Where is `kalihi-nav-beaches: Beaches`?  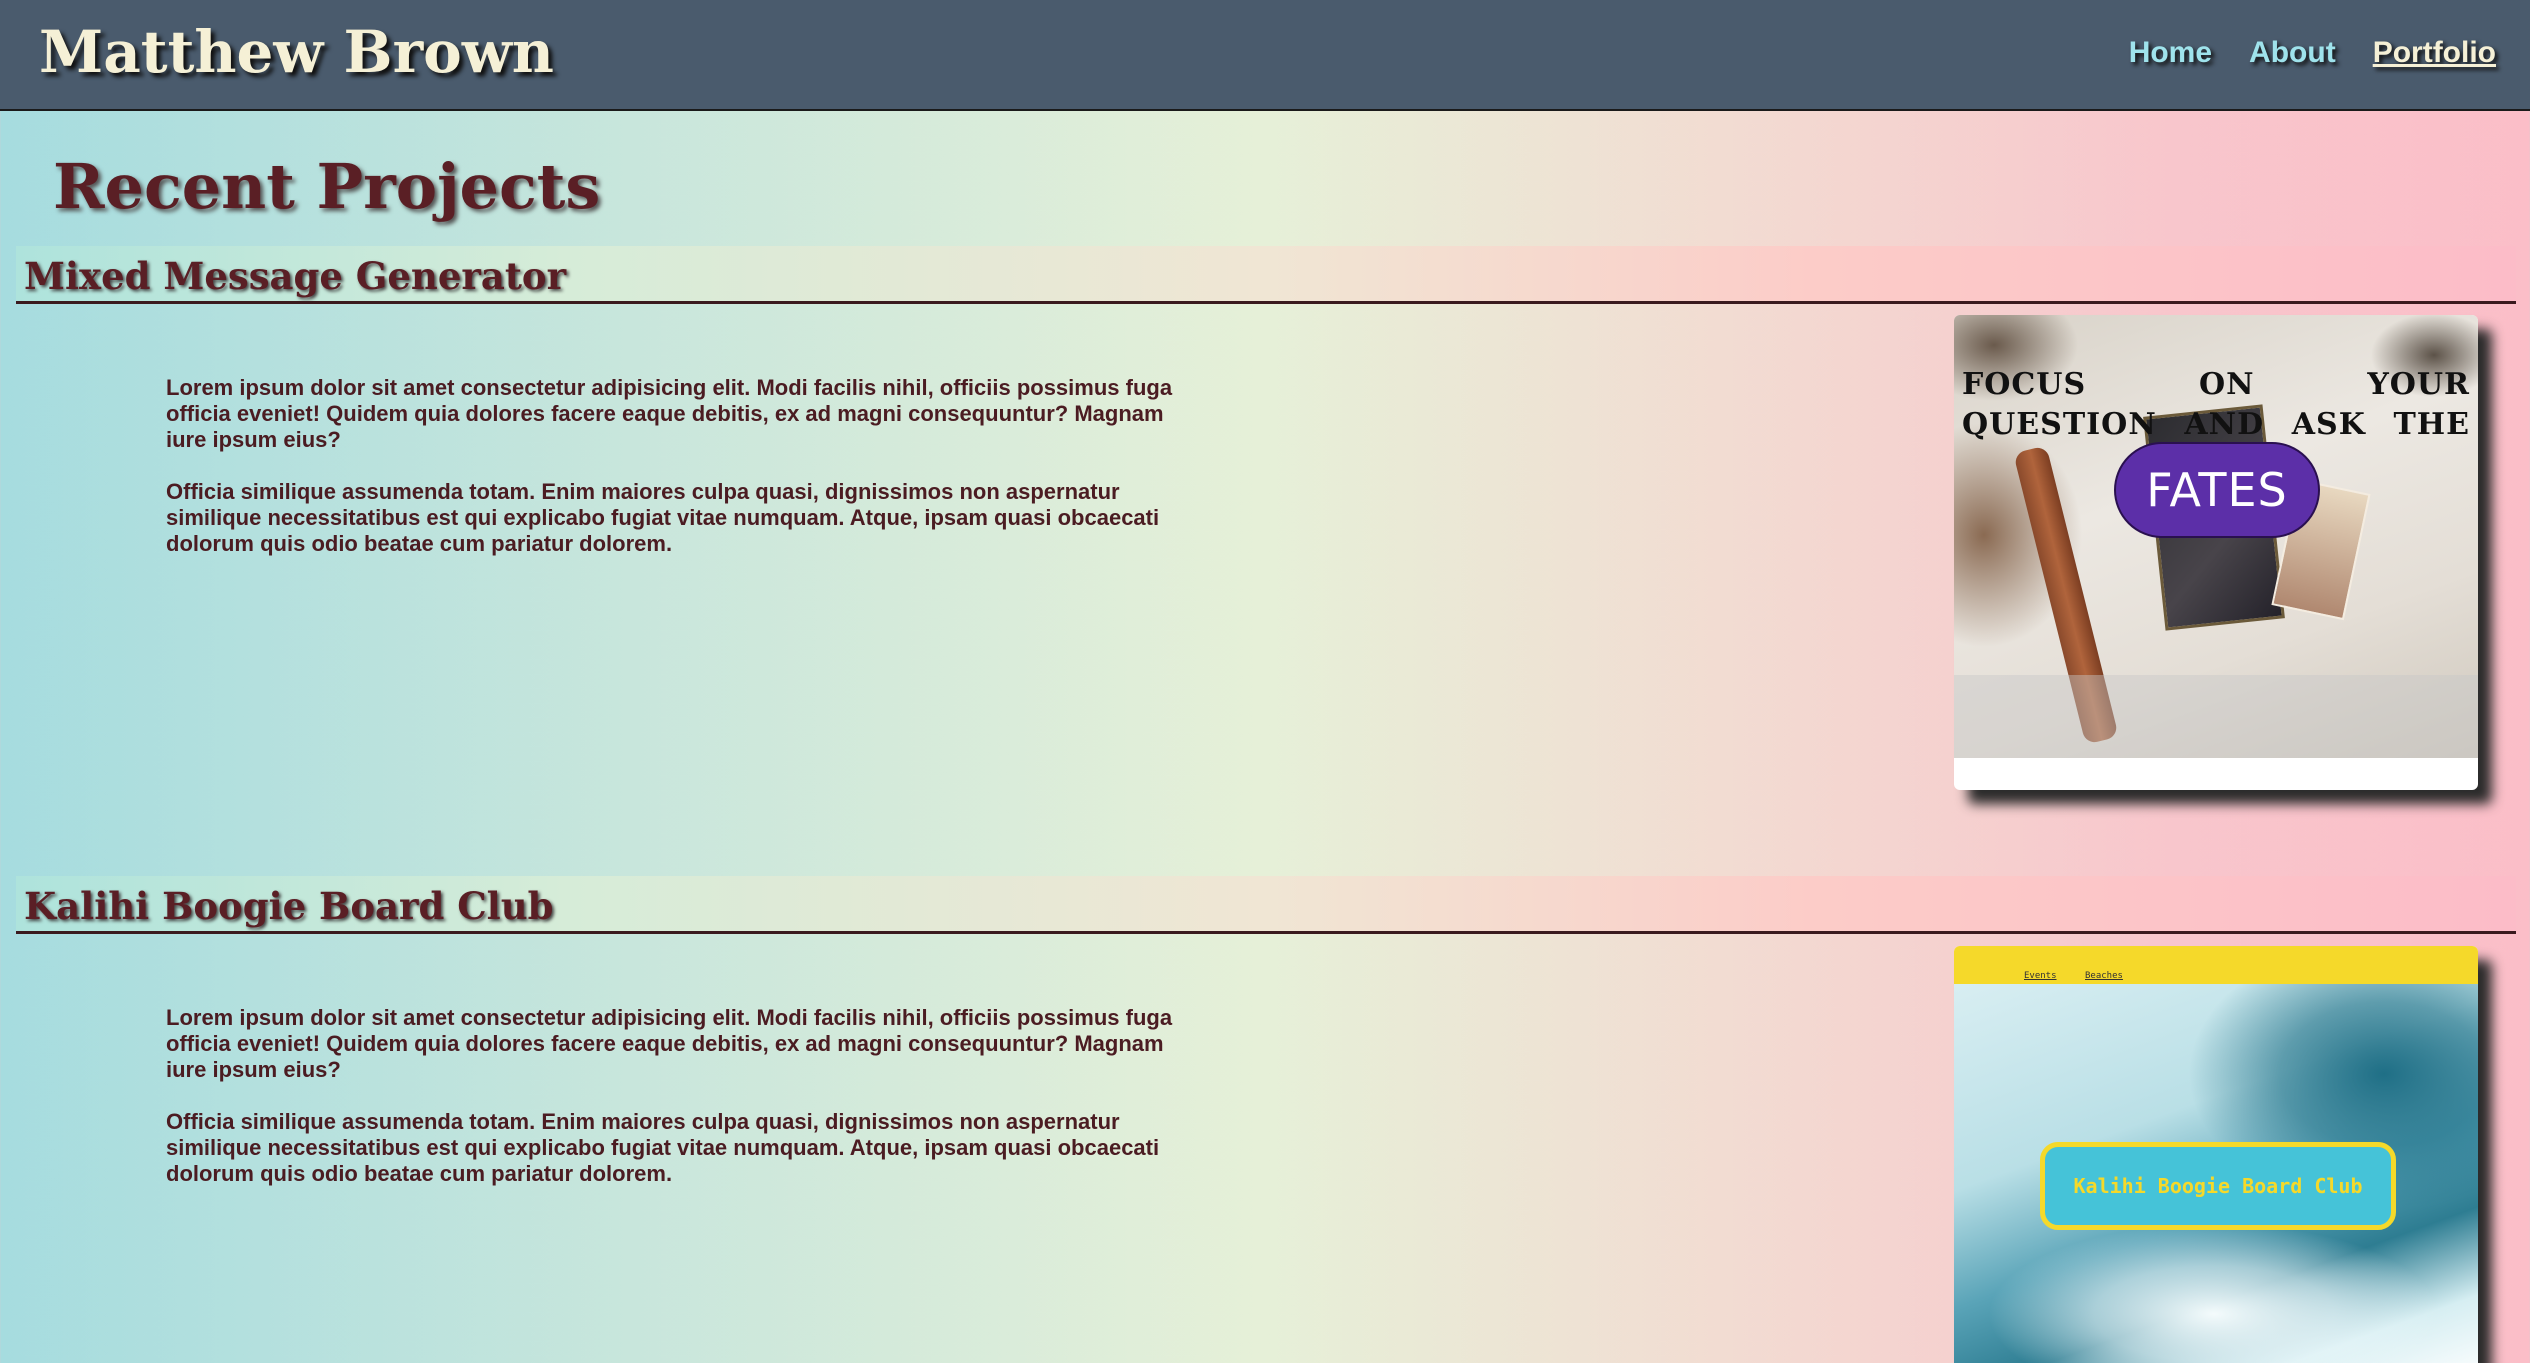 kalihi-nav-beaches: Beaches is located at coordinates (2104, 976).